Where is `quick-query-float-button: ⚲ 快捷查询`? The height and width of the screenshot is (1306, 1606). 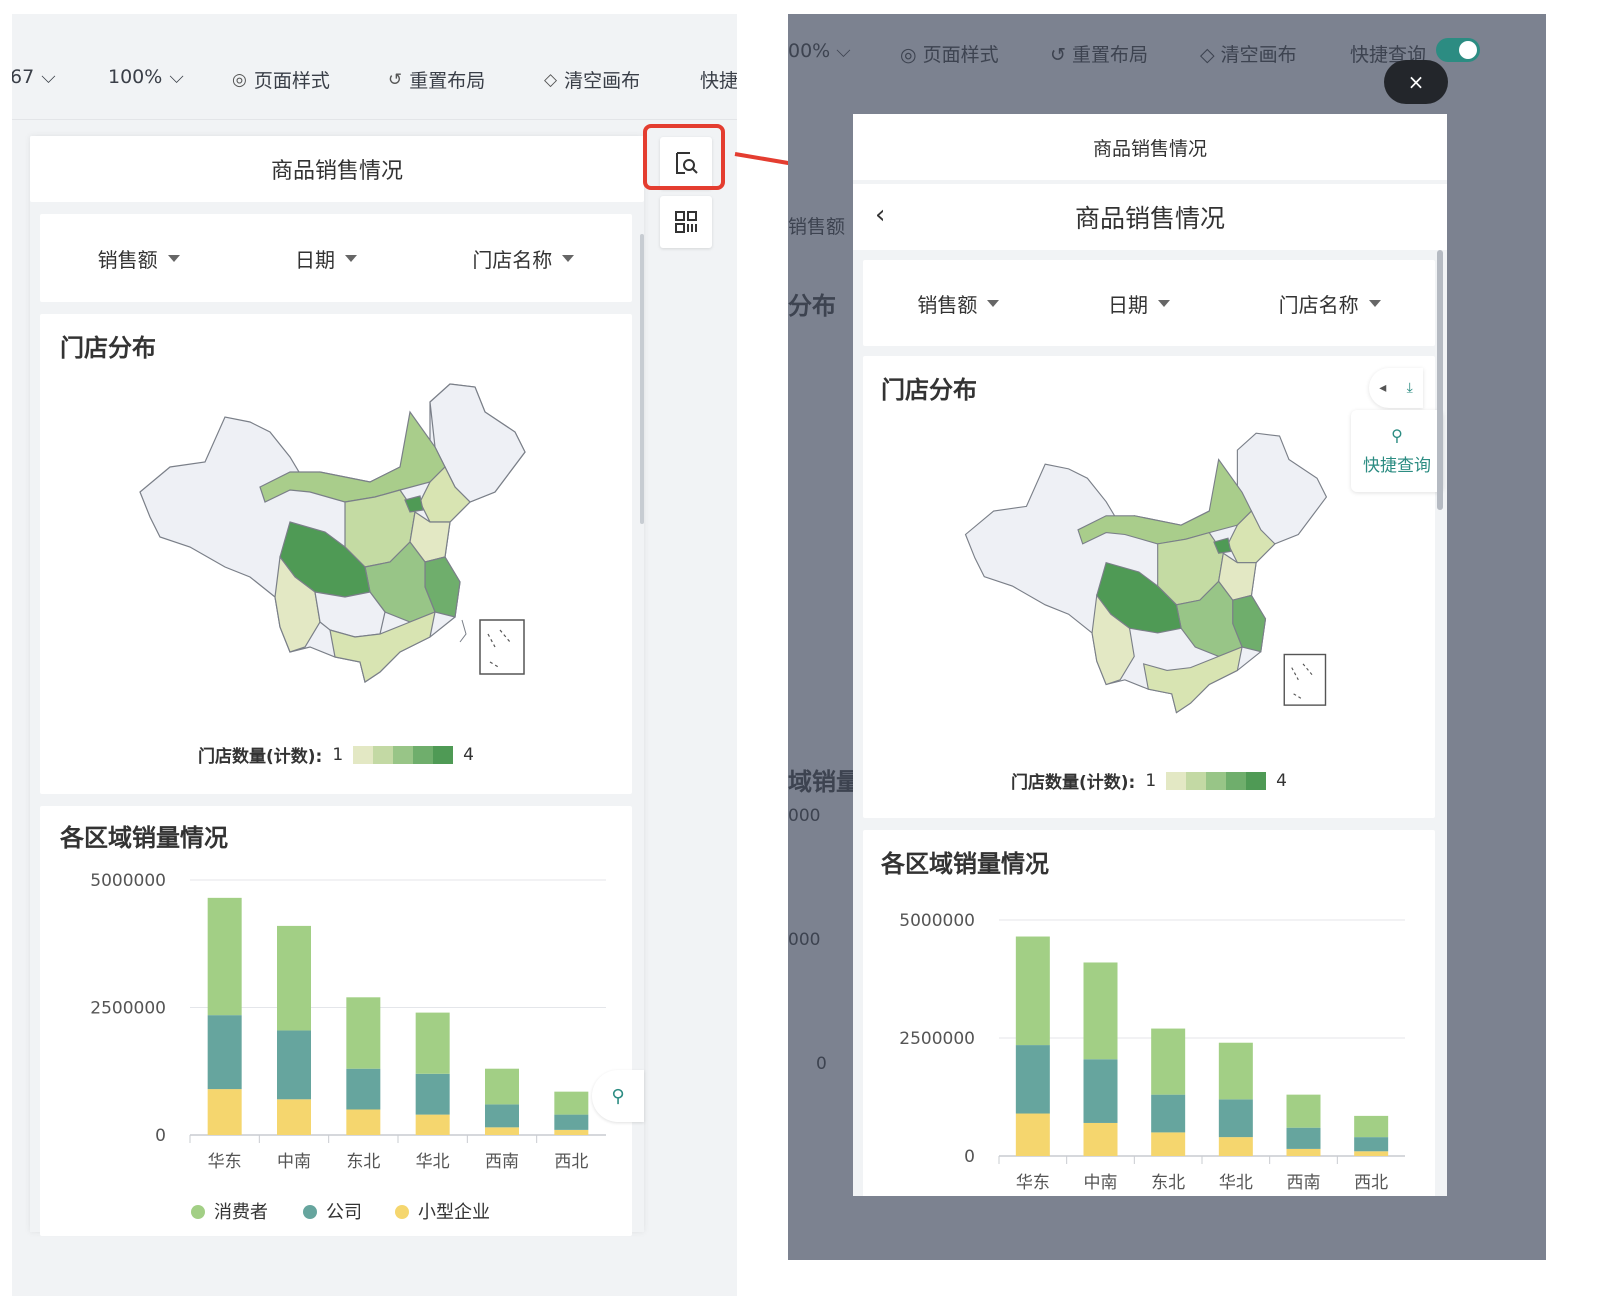 quick-query-float-button: ⚲ 快捷查询 is located at coordinates (1397, 451).